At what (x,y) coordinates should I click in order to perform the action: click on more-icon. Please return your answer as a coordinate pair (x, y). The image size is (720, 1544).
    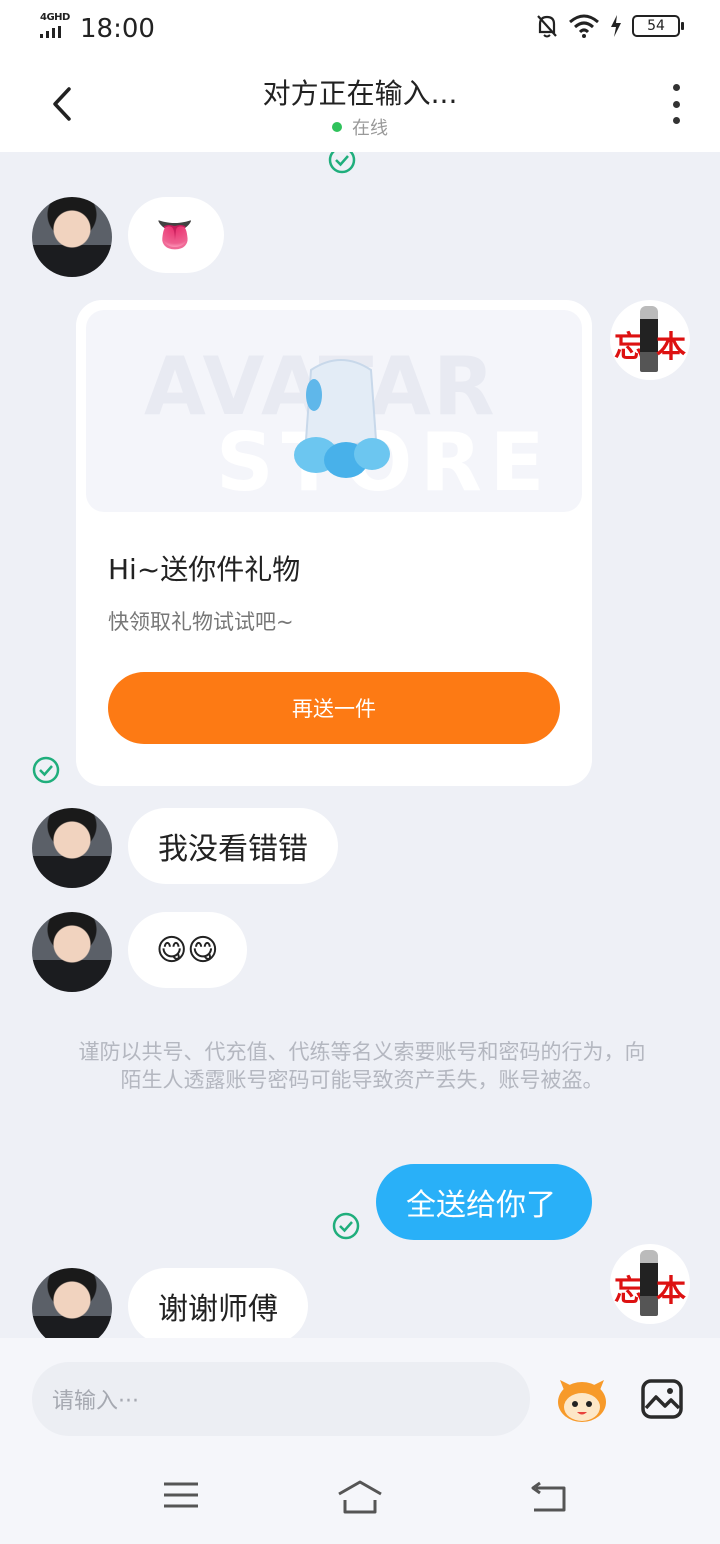
    Looking at the image, I should click on (676, 87).